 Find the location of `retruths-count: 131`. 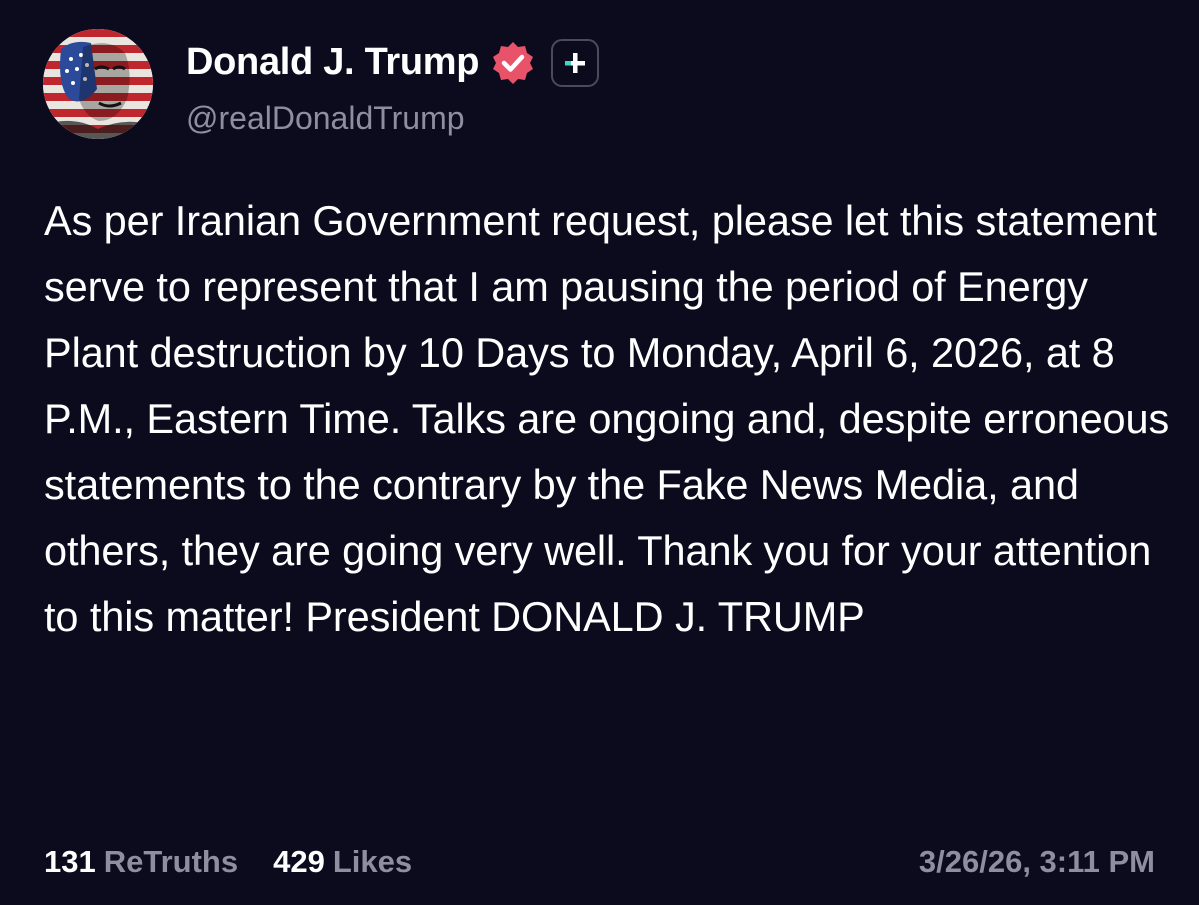

retruths-count: 131 is located at coordinates (70, 861).